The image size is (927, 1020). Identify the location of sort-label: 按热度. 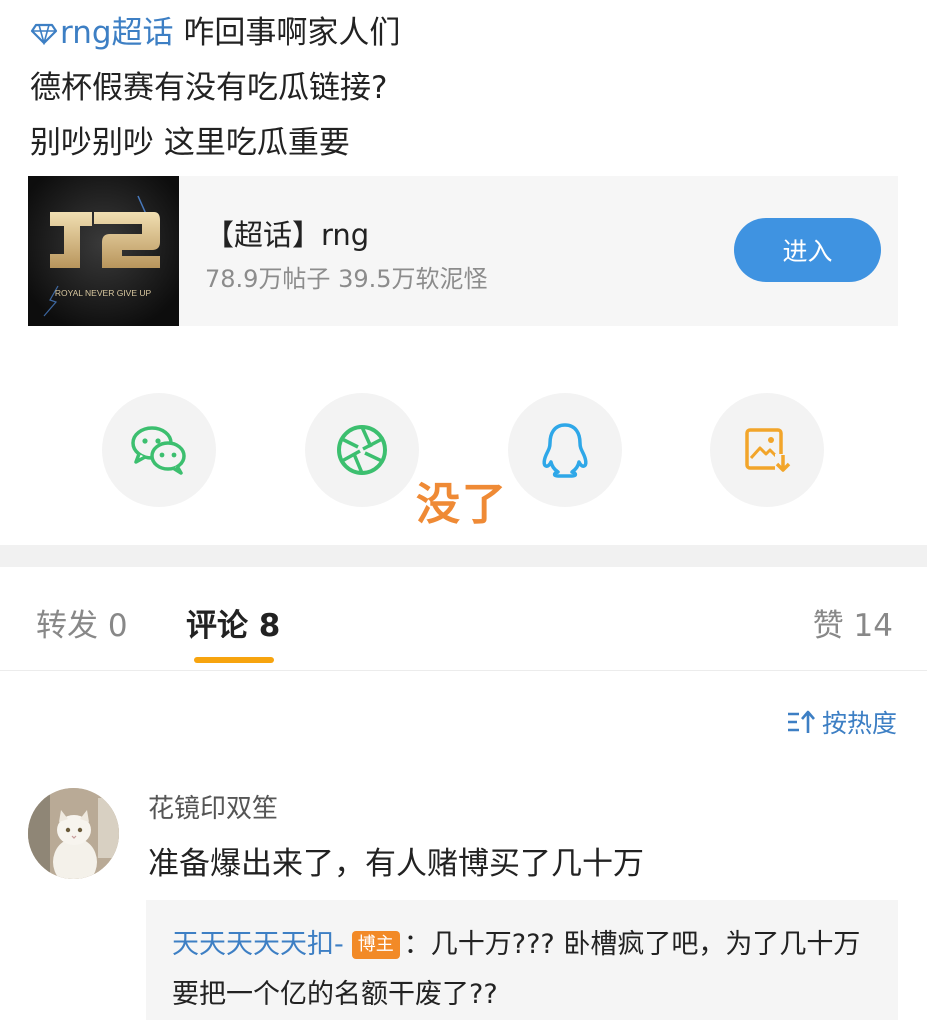
(859, 723).